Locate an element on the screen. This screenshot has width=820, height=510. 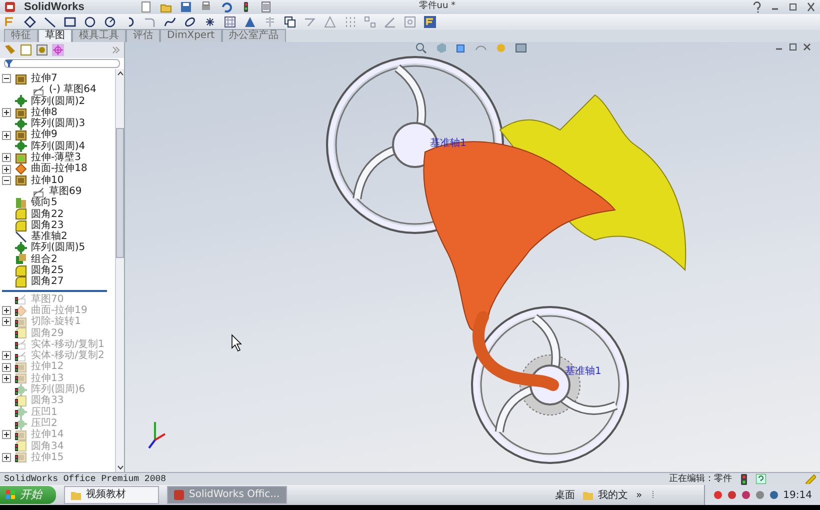
rollback-bar is located at coordinates (54, 291).